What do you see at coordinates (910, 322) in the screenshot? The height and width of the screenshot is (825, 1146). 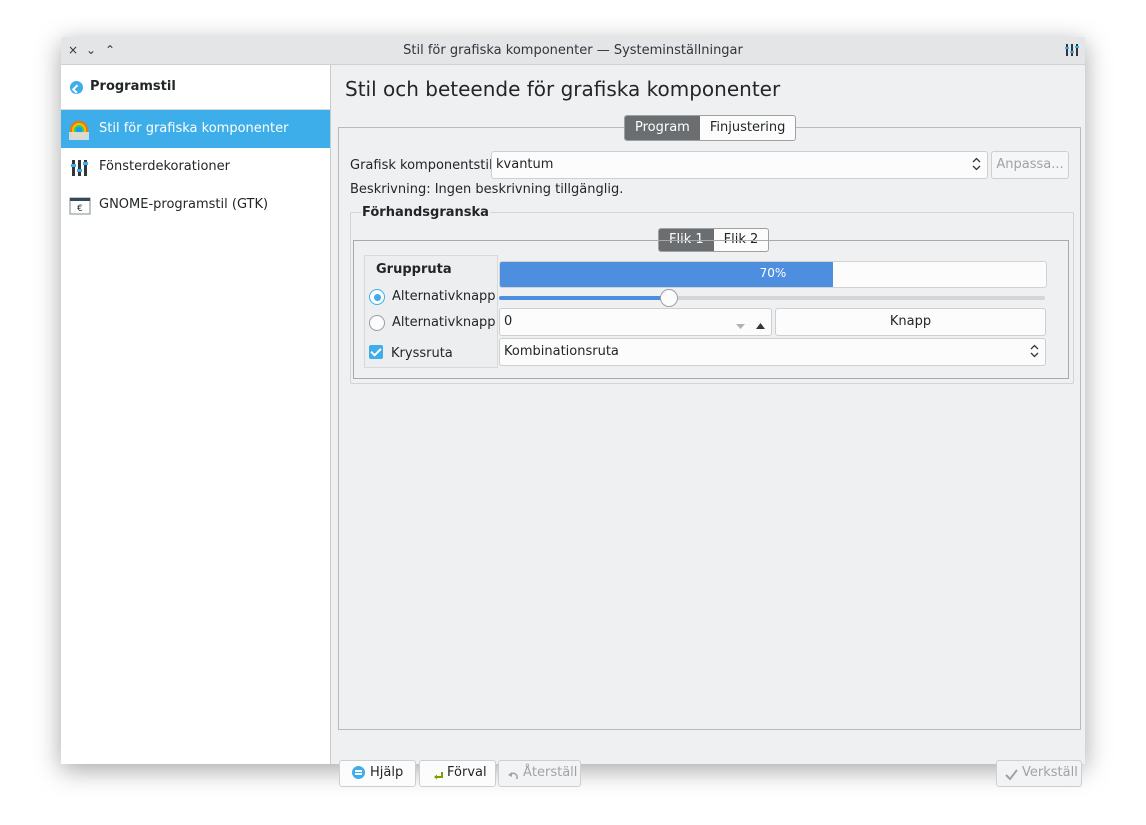 I see `knapp-button: Knapp` at bounding box center [910, 322].